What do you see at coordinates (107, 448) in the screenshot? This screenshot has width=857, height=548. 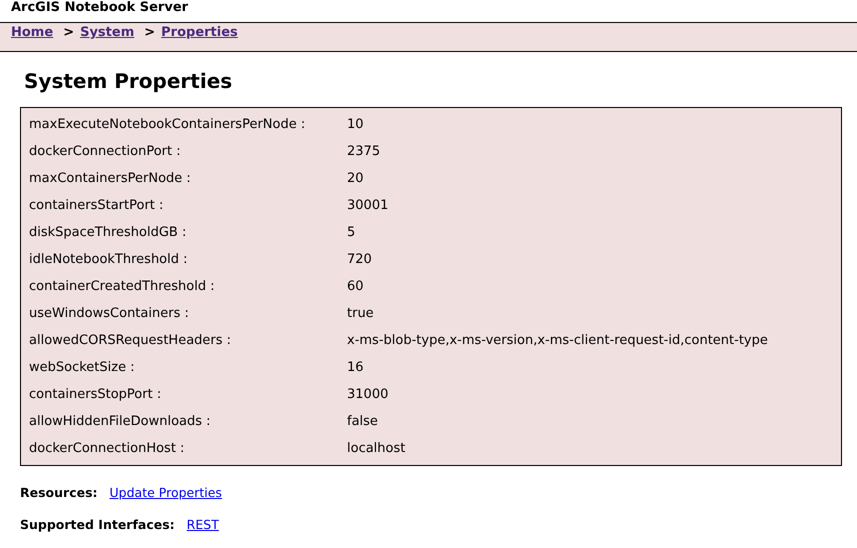 I see `property-name: dockerConnectionHost :` at bounding box center [107, 448].